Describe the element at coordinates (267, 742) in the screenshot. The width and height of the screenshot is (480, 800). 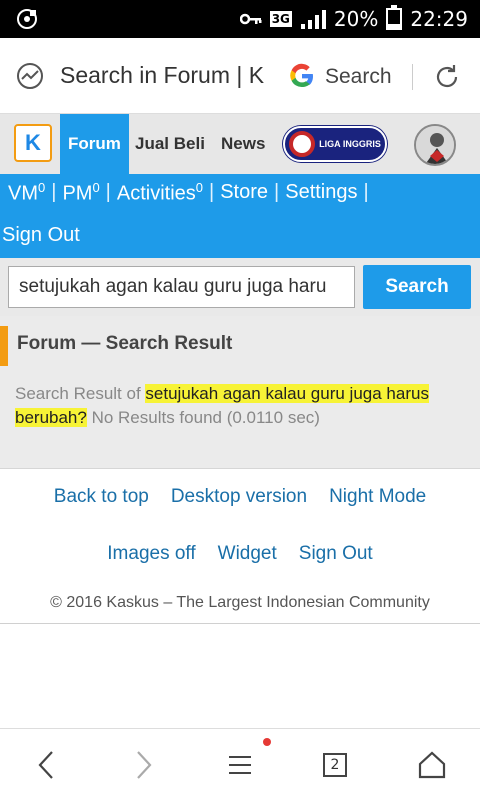
I see `notification-dot` at that location.